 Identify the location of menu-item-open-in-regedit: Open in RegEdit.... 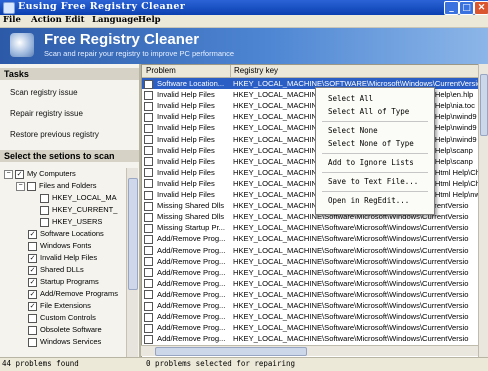
(368, 200).